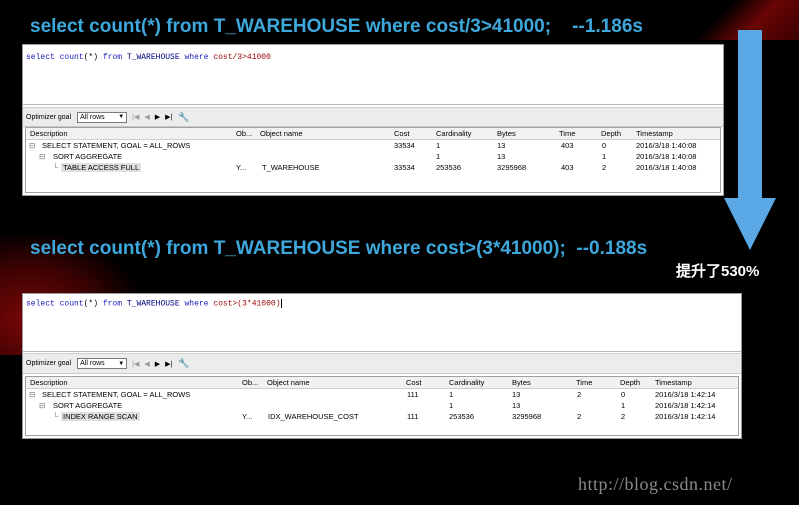 Image resolution: width=799 pixels, height=505 pixels. What do you see at coordinates (55, 304) in the screenshot?
I see `sql-keyword: select count` at bounding box center [55, 304].